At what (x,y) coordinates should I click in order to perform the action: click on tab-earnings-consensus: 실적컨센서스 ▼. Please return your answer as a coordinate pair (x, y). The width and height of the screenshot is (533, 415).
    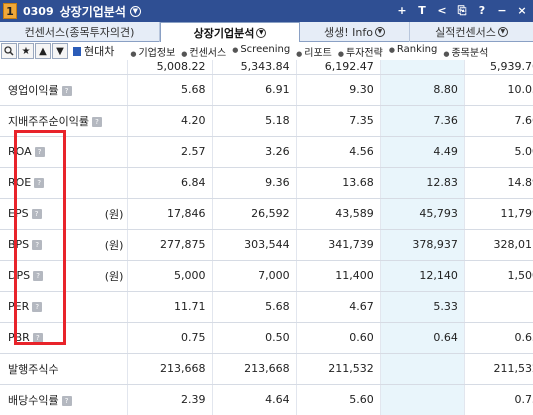
    Looking at the image, I should click on (471, 32).